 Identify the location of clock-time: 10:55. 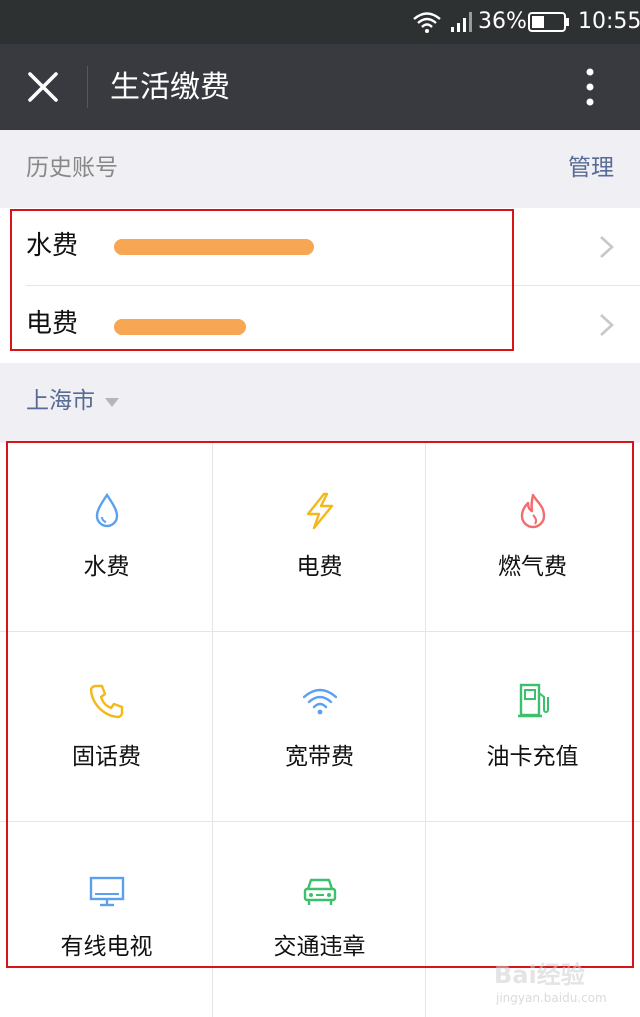
(609, 21).